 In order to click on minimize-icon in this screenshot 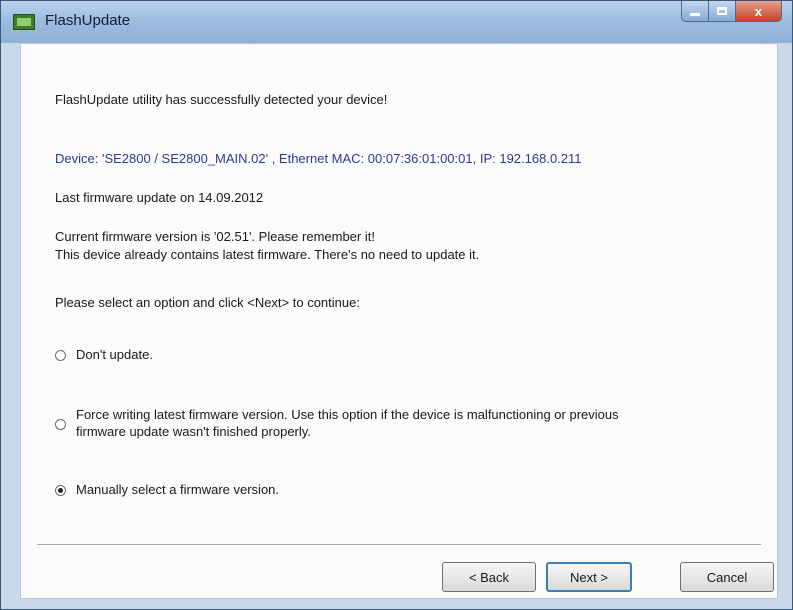, I will do `click(695, 14)`.